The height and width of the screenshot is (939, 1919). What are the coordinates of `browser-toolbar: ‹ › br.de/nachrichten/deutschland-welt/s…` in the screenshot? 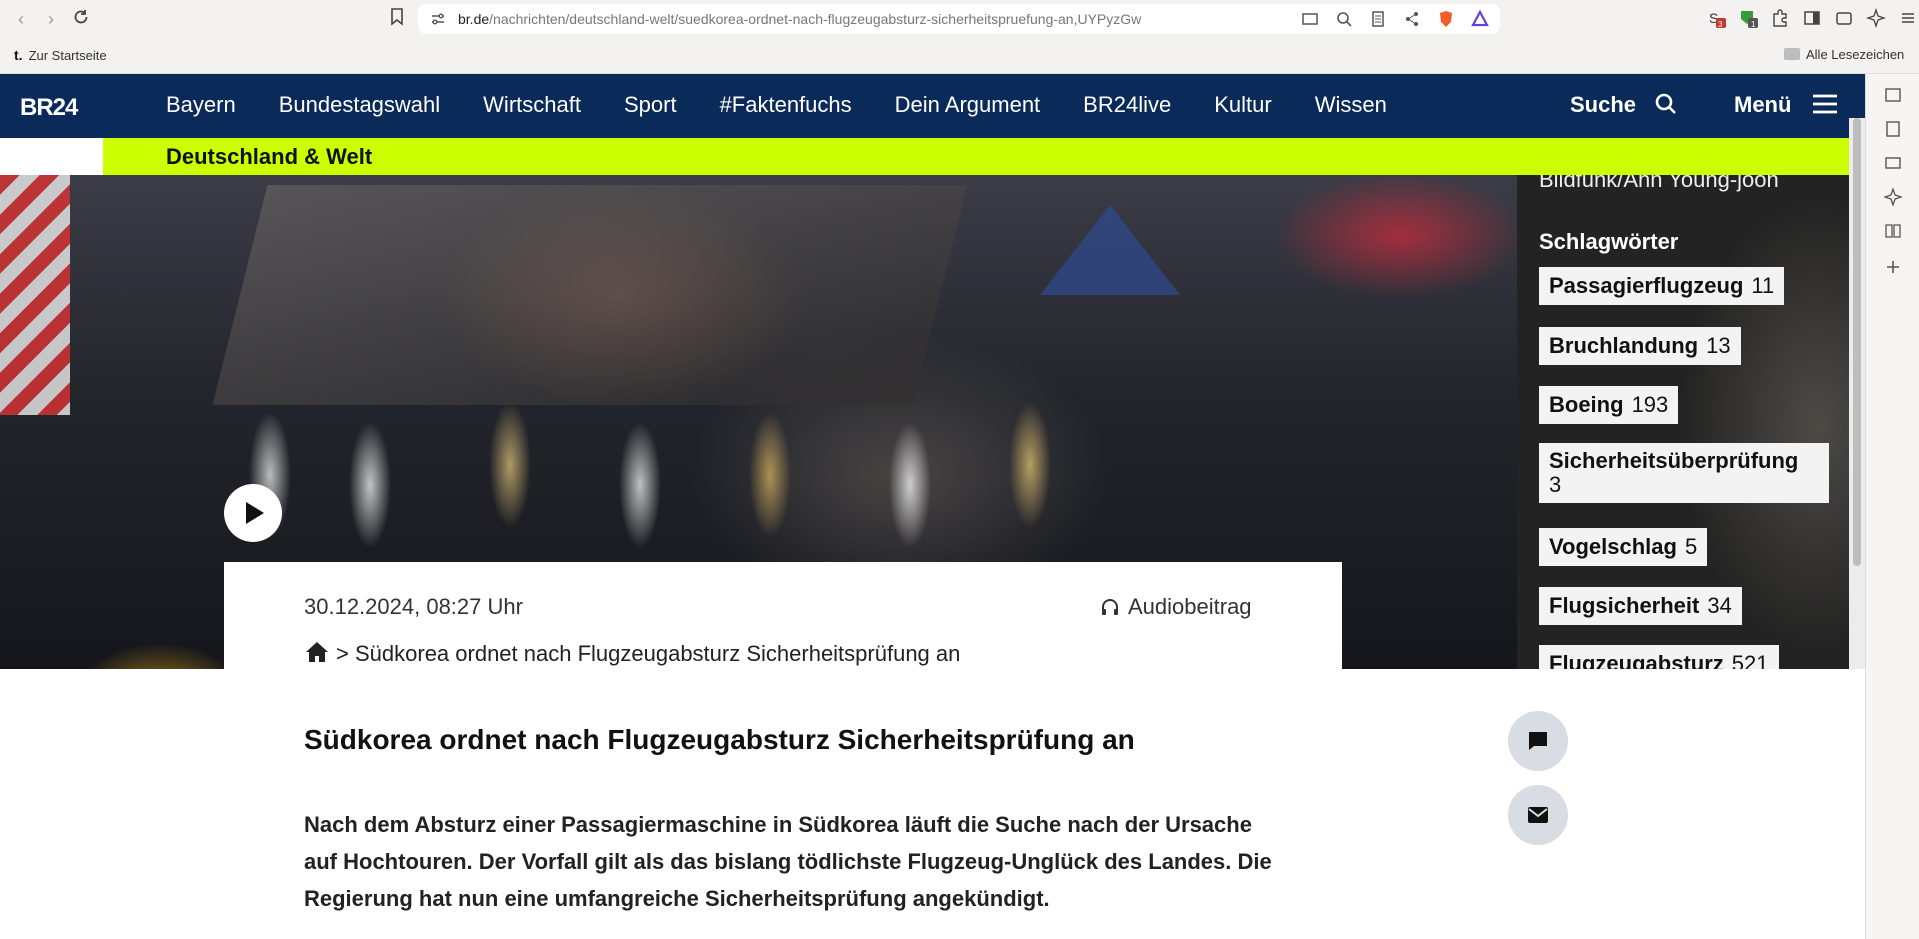 It's located at (959, 19).